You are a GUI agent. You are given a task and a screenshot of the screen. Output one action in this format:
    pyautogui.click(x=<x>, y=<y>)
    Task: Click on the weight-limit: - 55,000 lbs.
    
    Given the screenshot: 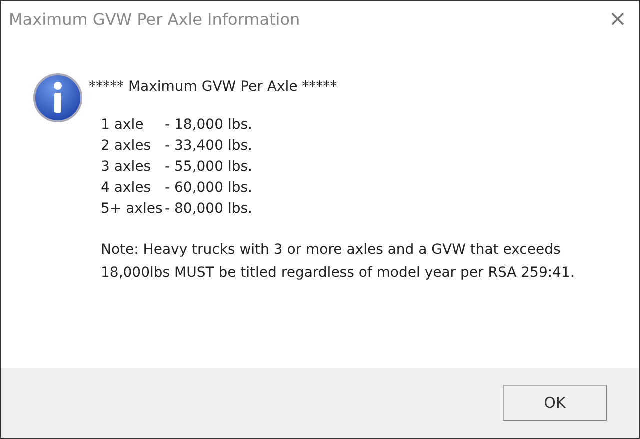 What is the action you would take?
    pyautogui.click(x=208, y=167)
    